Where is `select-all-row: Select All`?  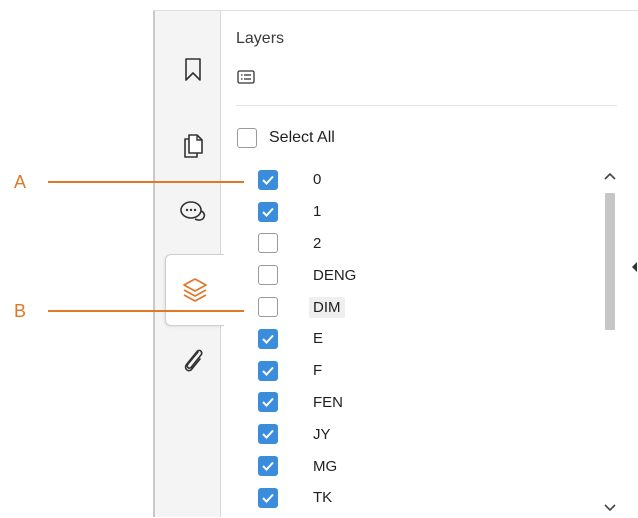
select-all-row: Select All is located at coordinates (286, 138).